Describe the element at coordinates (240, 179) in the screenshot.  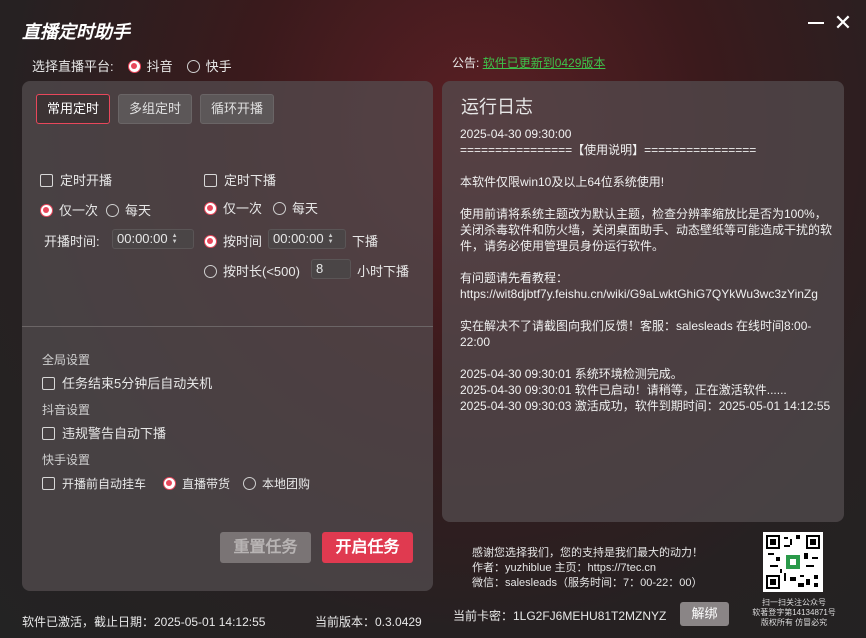
I see `scheduled-stop-checkbox: 定时下播` at that location.